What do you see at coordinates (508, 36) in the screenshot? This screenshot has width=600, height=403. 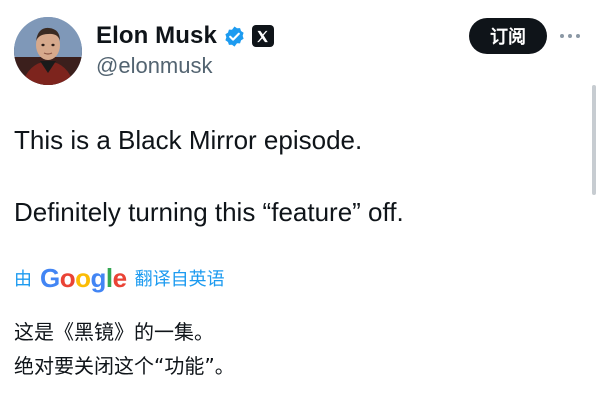 I see `subscribe-button: 订阅` at bounding box center [508, 36].